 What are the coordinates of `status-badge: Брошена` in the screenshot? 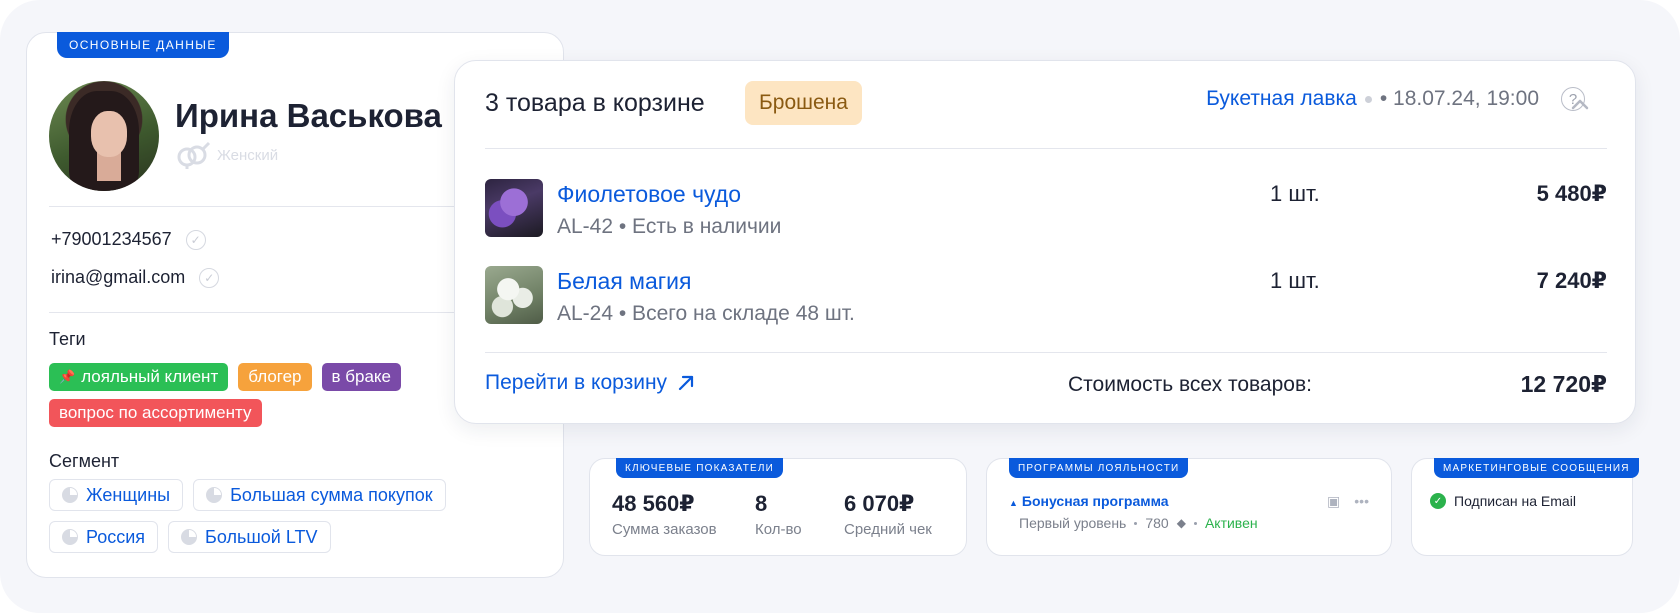 It's located at (803, 103).